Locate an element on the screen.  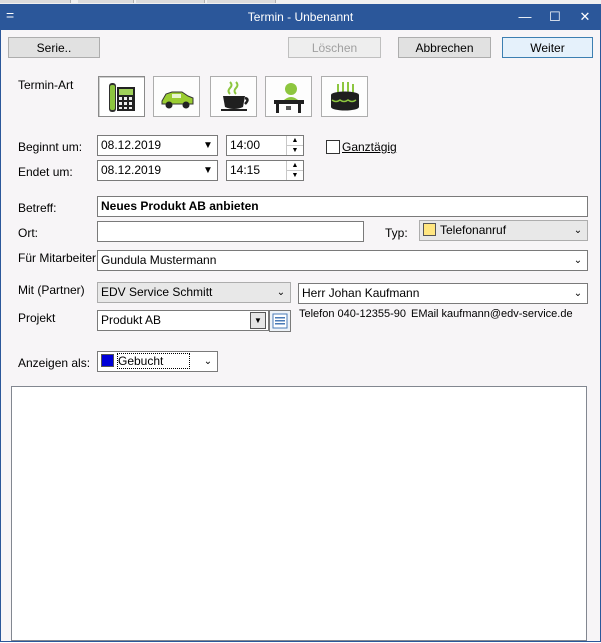
mitarbeiter-value: Gundula Mustermann is located at coordinates (159, 260).